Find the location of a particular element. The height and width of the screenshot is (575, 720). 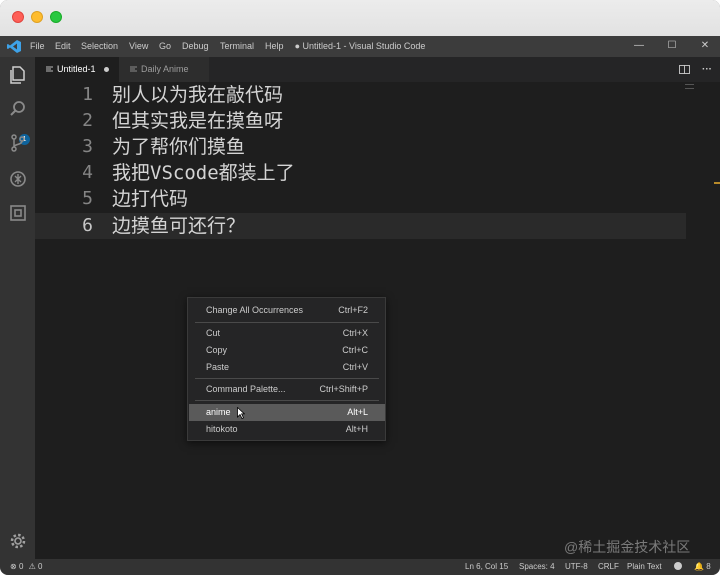

mac-title-bar is located at coordinates (360, 18).